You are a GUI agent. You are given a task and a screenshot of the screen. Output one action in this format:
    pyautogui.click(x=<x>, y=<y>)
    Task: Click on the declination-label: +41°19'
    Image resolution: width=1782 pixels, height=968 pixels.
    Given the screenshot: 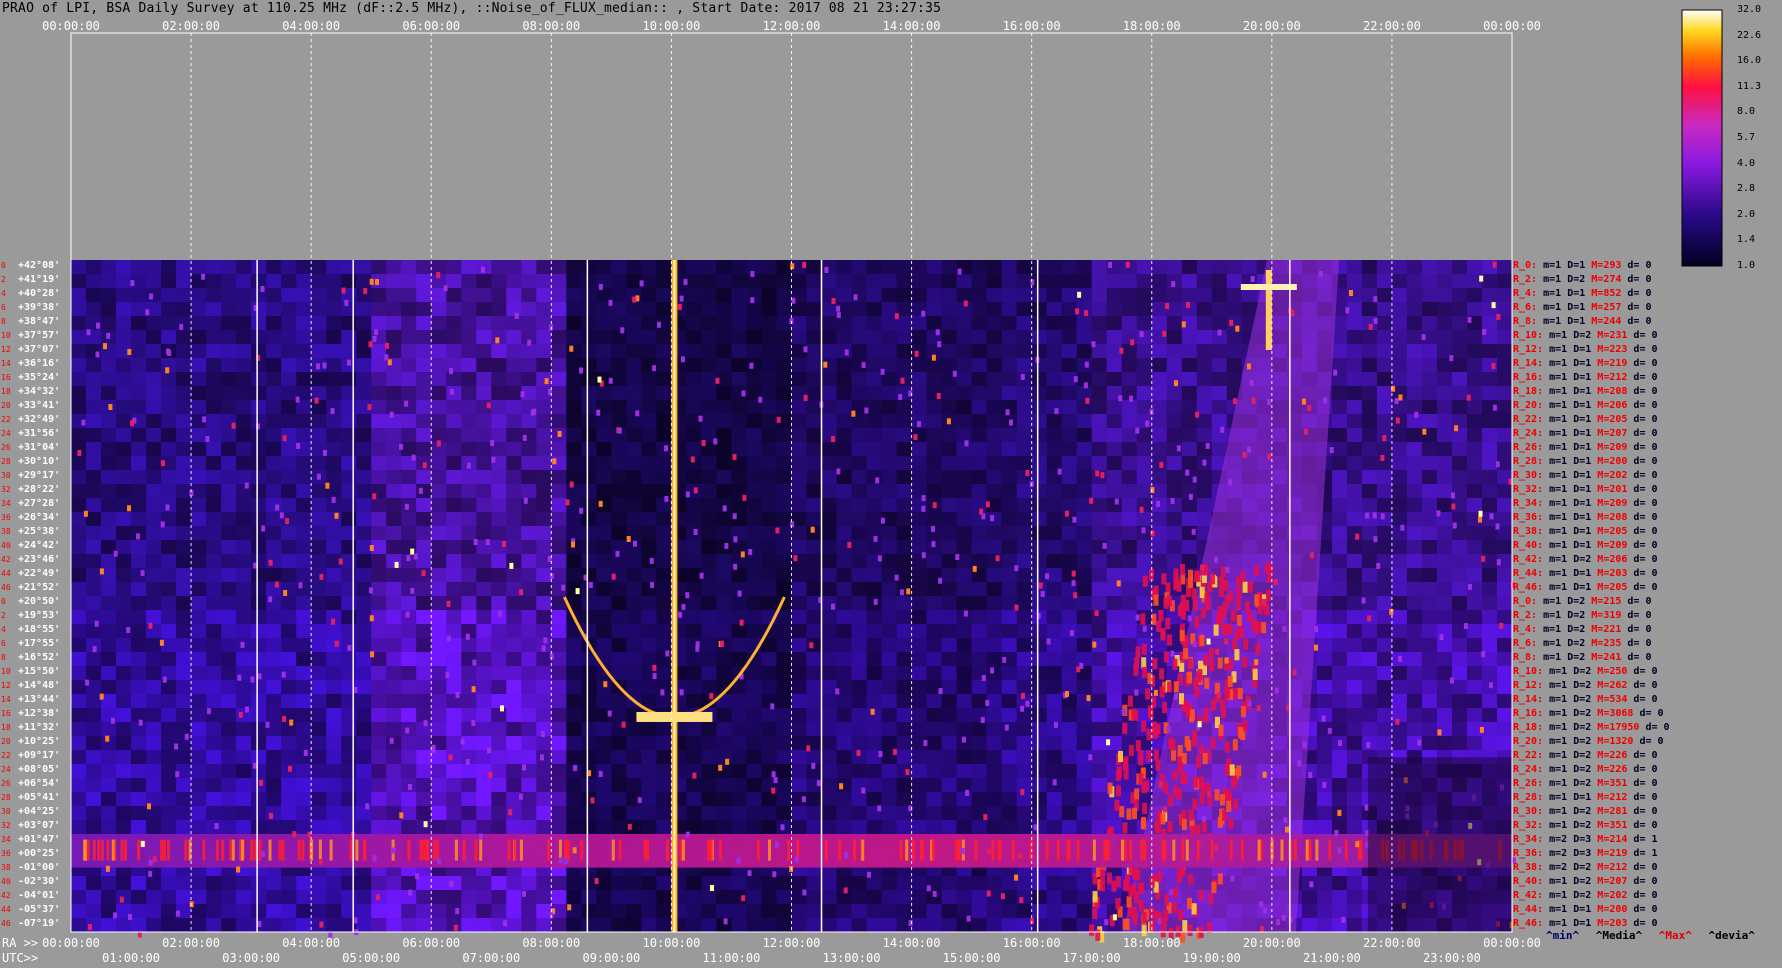 What is the action you would take?
    pyautogui.click(x=39, y=279)
    